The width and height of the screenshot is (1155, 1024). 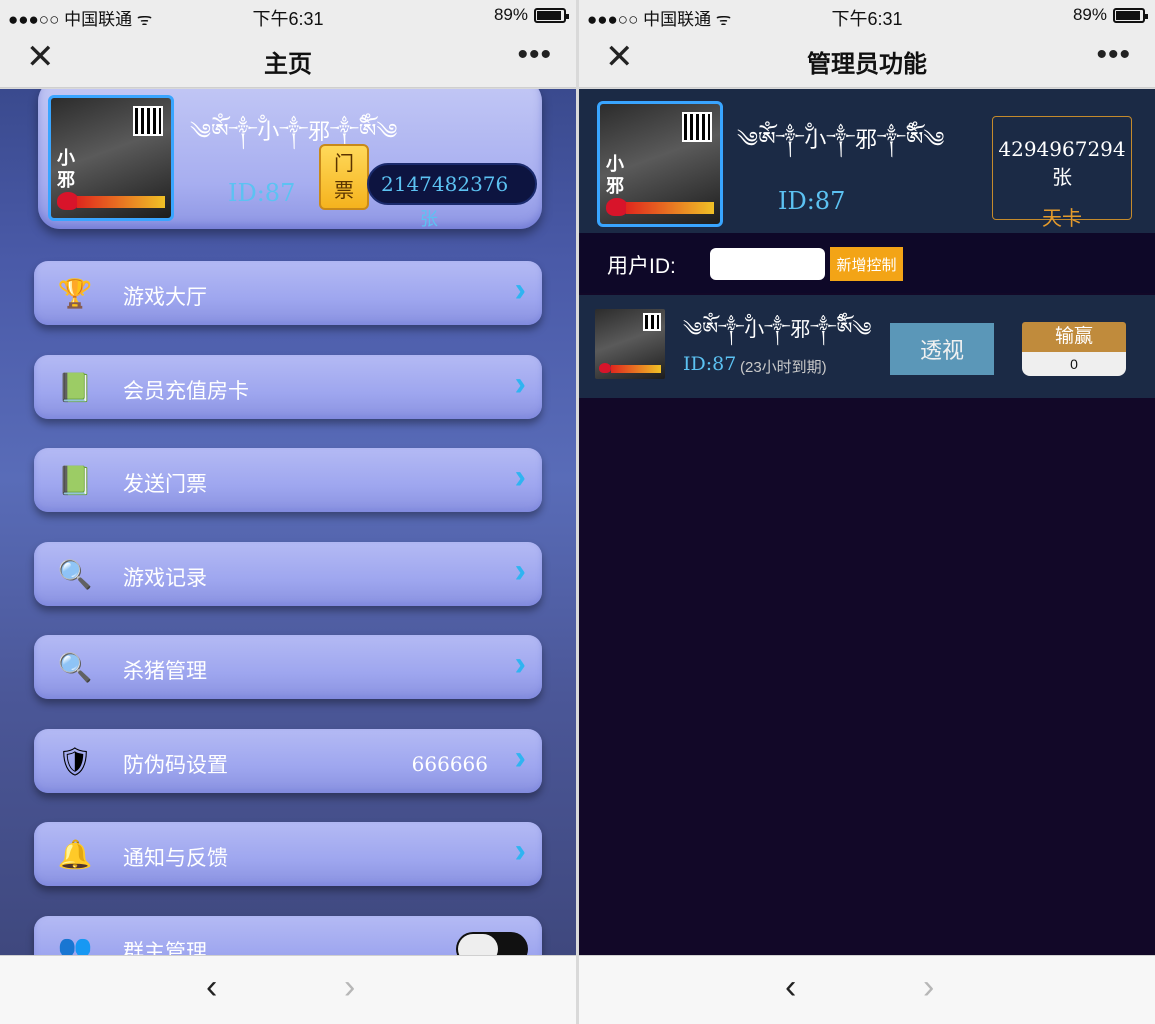 What do you see at coordinates (75, 944) in the screenshot?
I see `group-icon: 👥` at bounding box center [75, 944].